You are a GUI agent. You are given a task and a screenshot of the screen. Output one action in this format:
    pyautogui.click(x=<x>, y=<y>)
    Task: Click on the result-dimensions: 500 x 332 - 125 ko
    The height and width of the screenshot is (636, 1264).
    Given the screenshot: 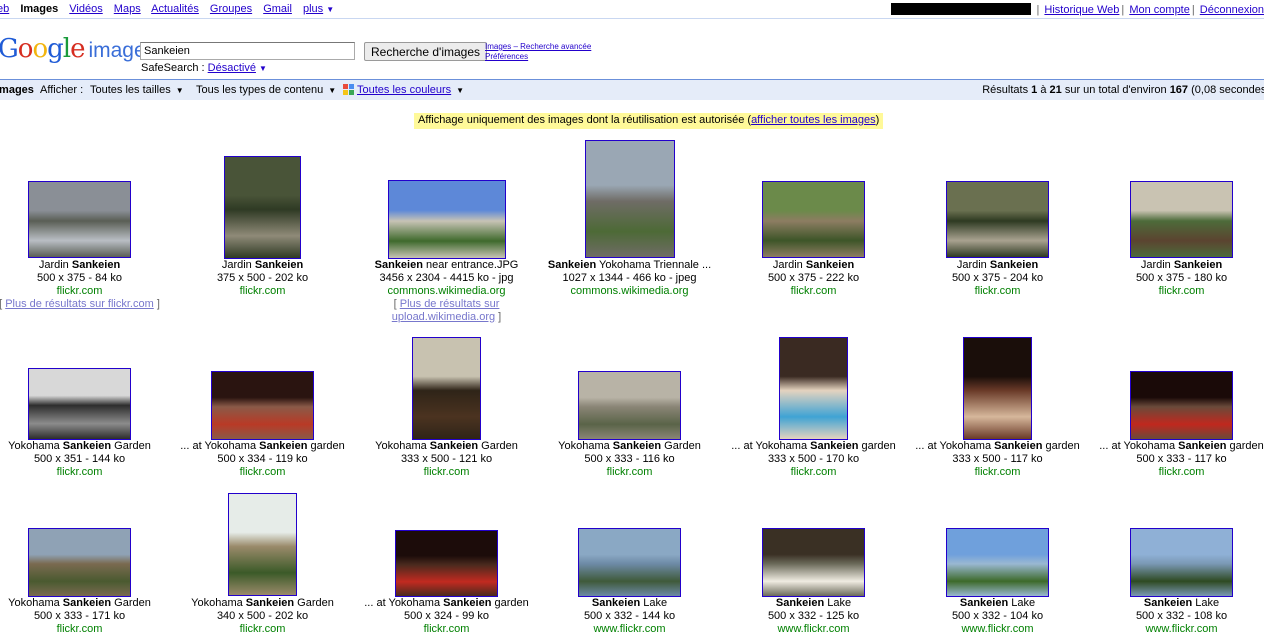 What is the action you would take?
    pyautogui.click(x=813, y=616)
    